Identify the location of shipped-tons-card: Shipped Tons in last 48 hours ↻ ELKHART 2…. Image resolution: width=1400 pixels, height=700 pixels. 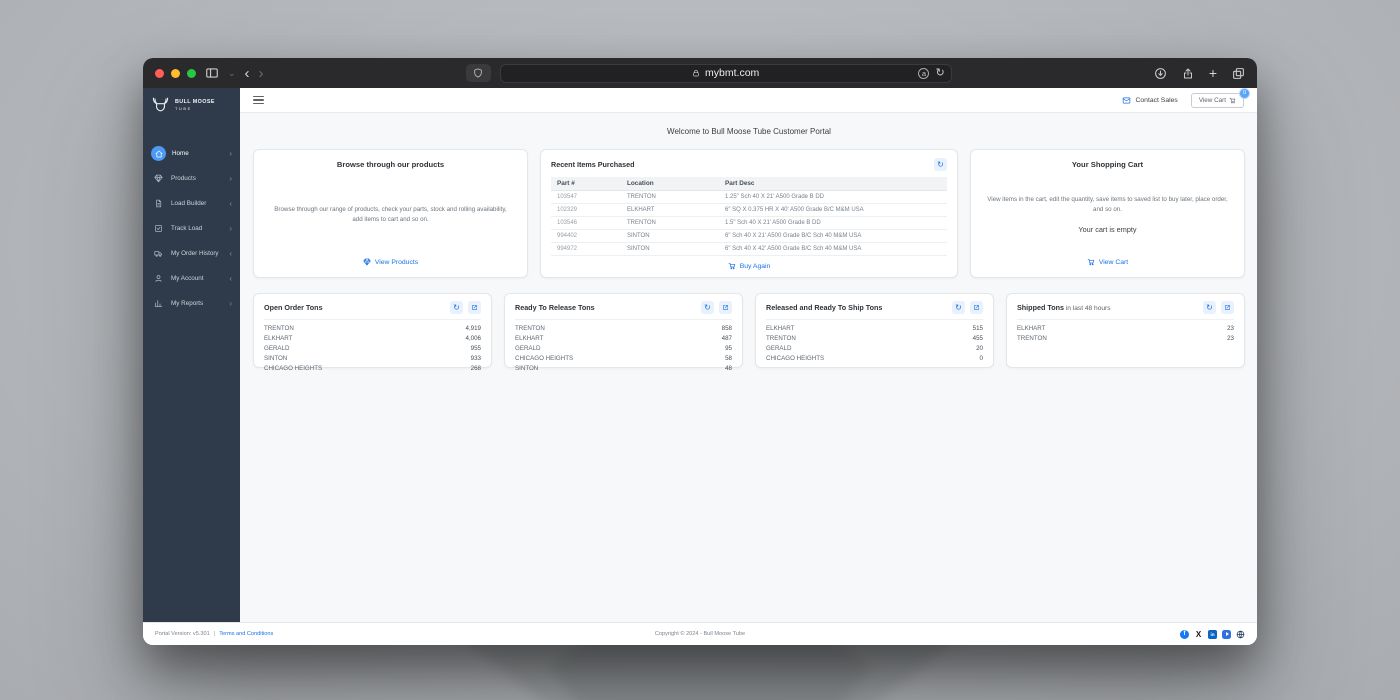
(1125, 330).